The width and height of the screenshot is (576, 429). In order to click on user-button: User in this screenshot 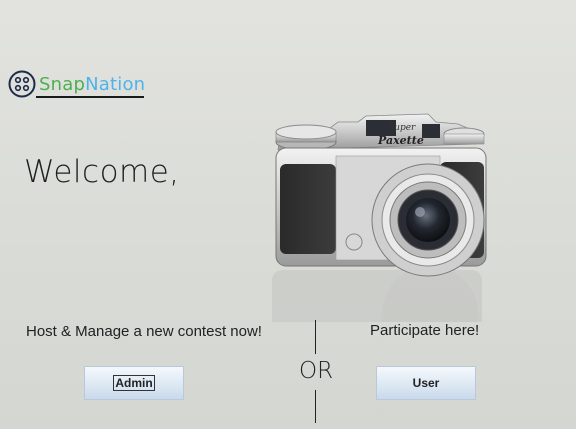, I will do `click(426, 383)`.